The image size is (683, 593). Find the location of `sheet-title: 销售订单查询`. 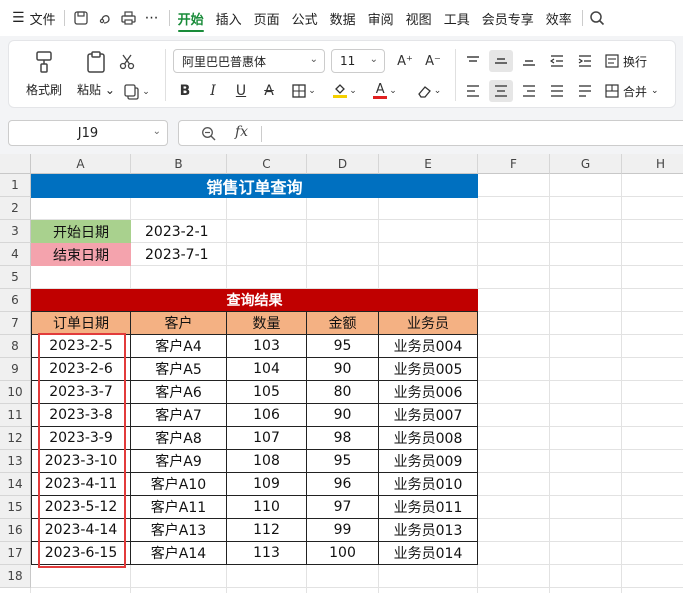

sheet-title: 销售订单查询 is located at coordinates (254, 186).